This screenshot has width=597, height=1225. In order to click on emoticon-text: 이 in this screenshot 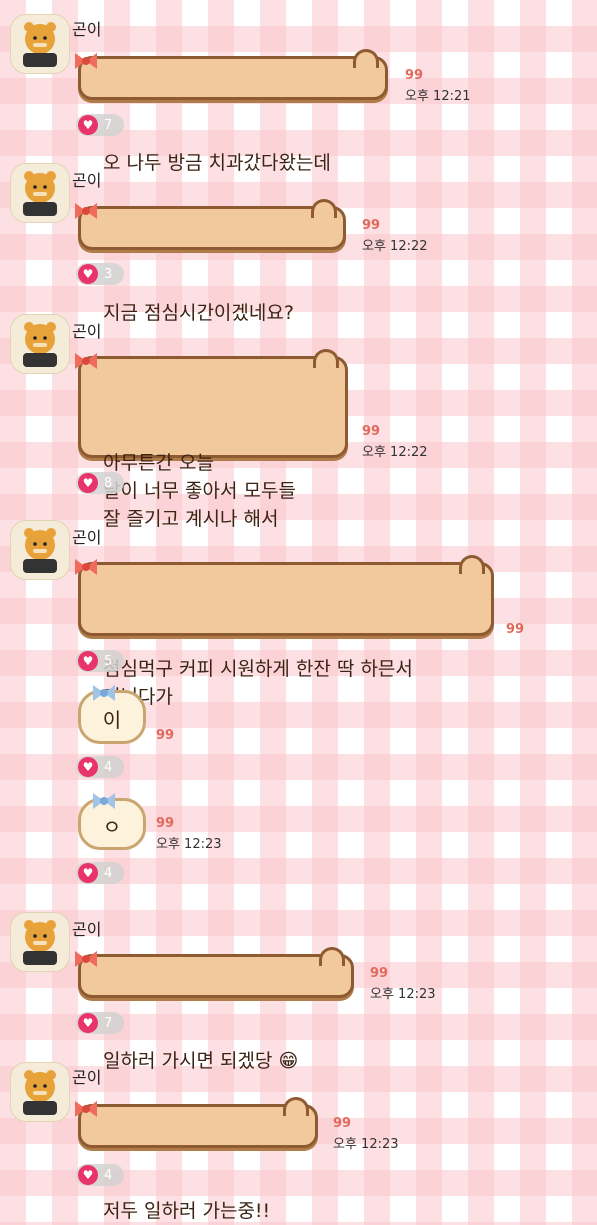, I will do `click(112, 720)`.